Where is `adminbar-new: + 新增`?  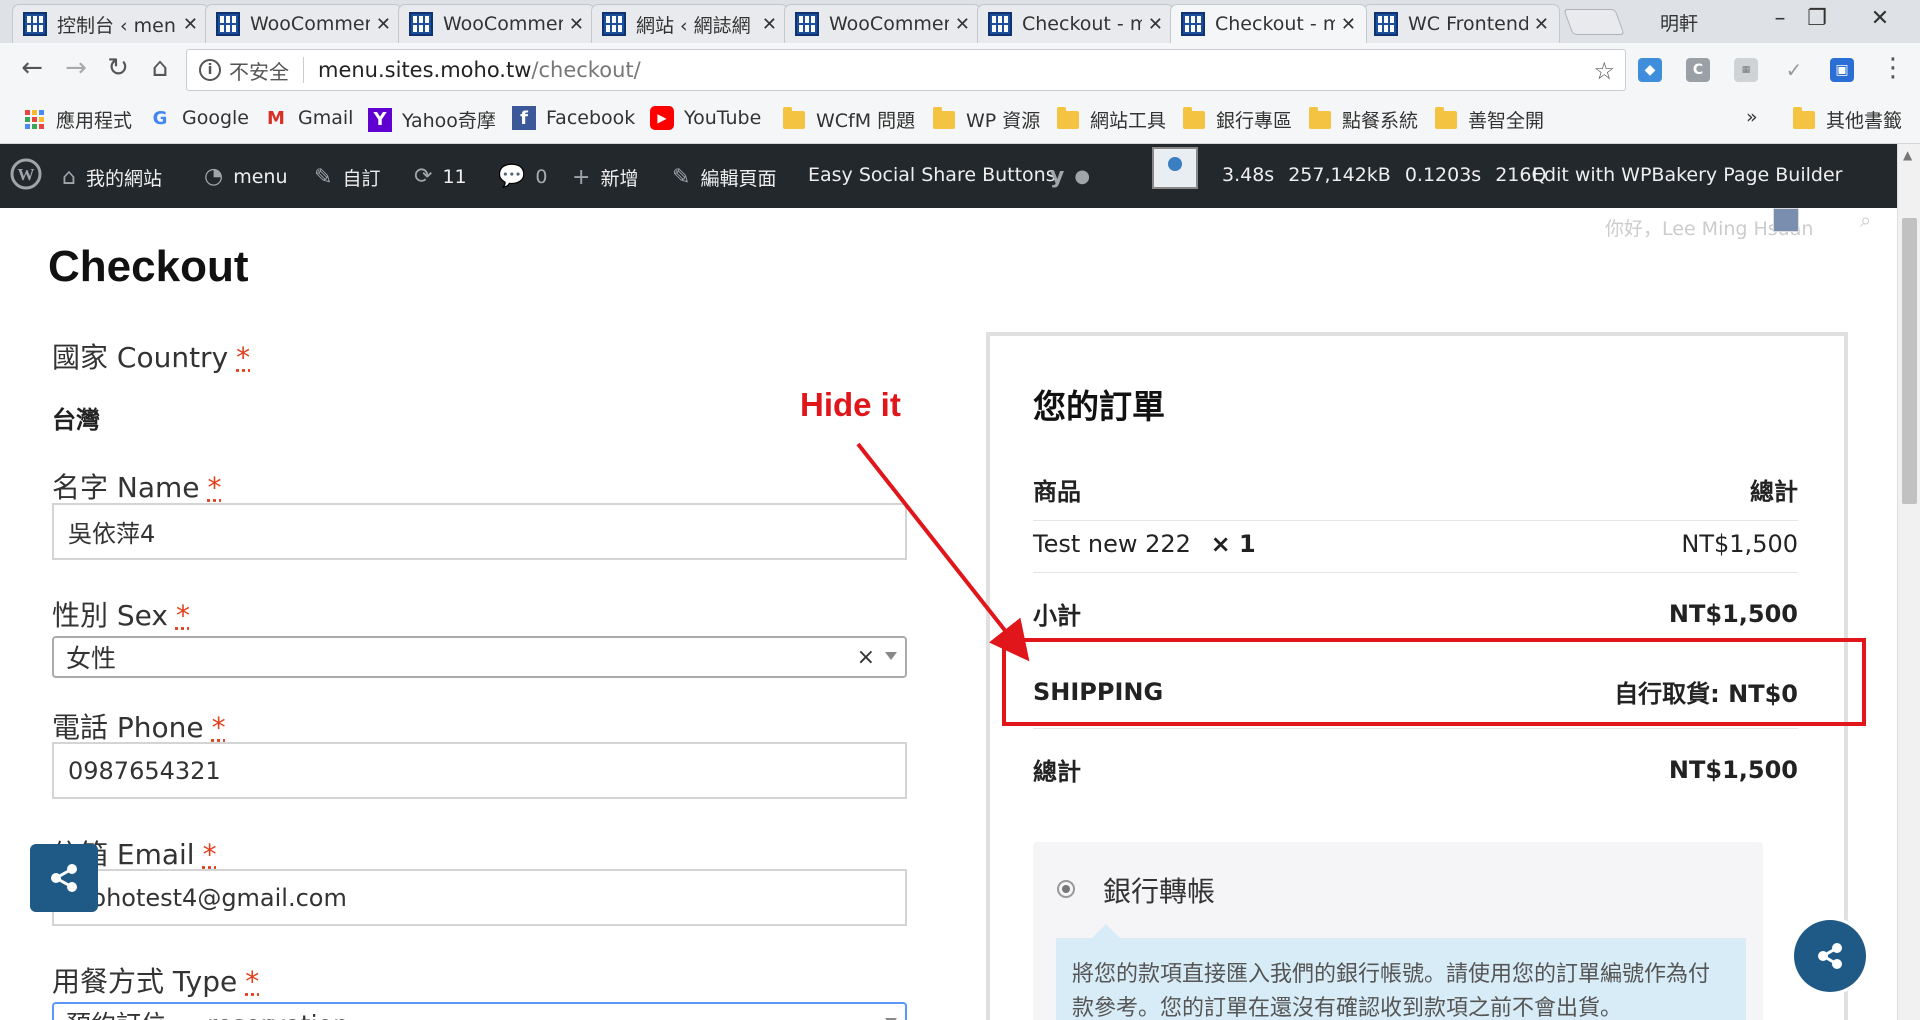 adminbar-new: + 新增 is located at coordinates (605, 177).